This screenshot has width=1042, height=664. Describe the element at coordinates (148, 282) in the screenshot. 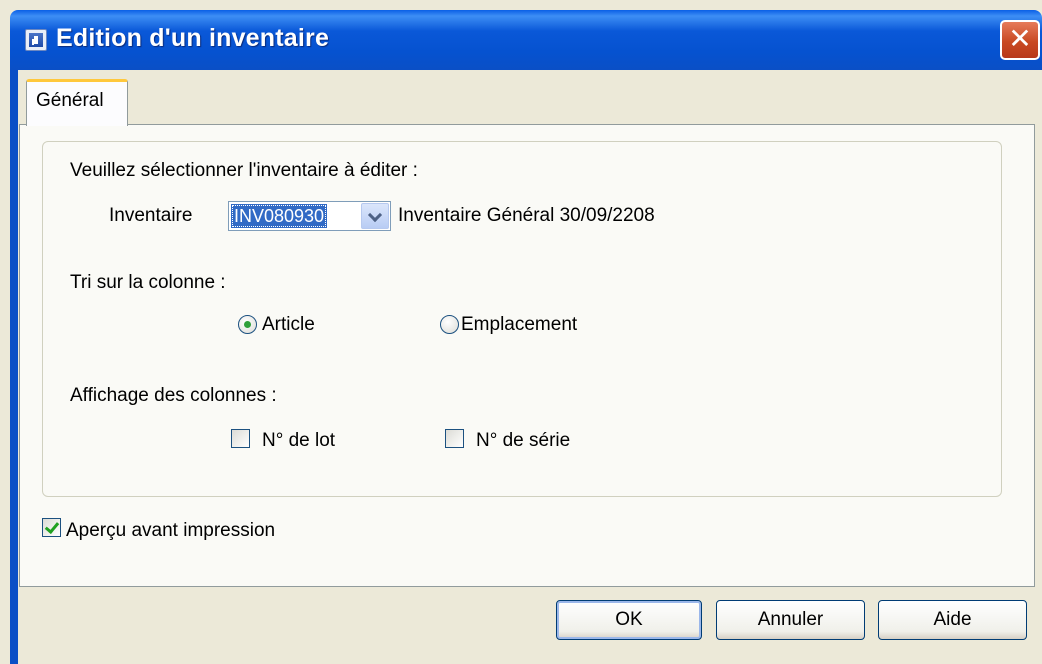

I see `sort-prompt: Tri sur la colonne :` at that location.